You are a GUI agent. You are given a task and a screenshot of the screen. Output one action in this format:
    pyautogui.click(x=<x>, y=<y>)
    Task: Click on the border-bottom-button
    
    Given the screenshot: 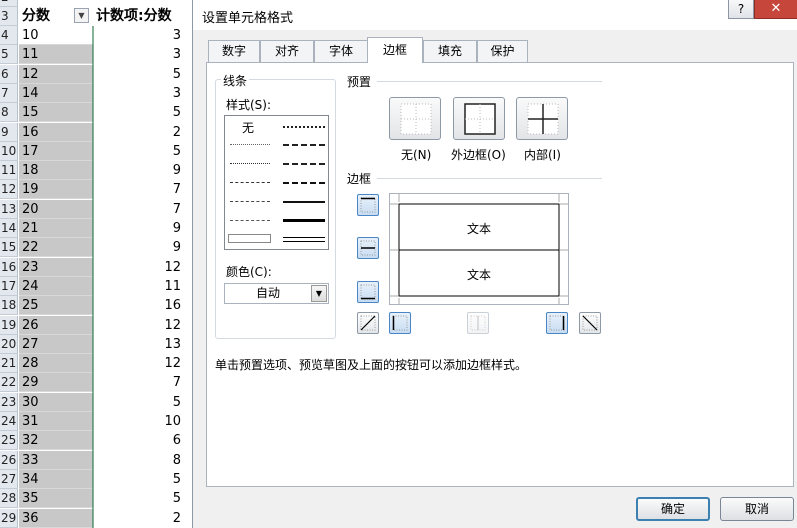 What is the action you would take?
    pyautogui.click(x=368, y=292)
    